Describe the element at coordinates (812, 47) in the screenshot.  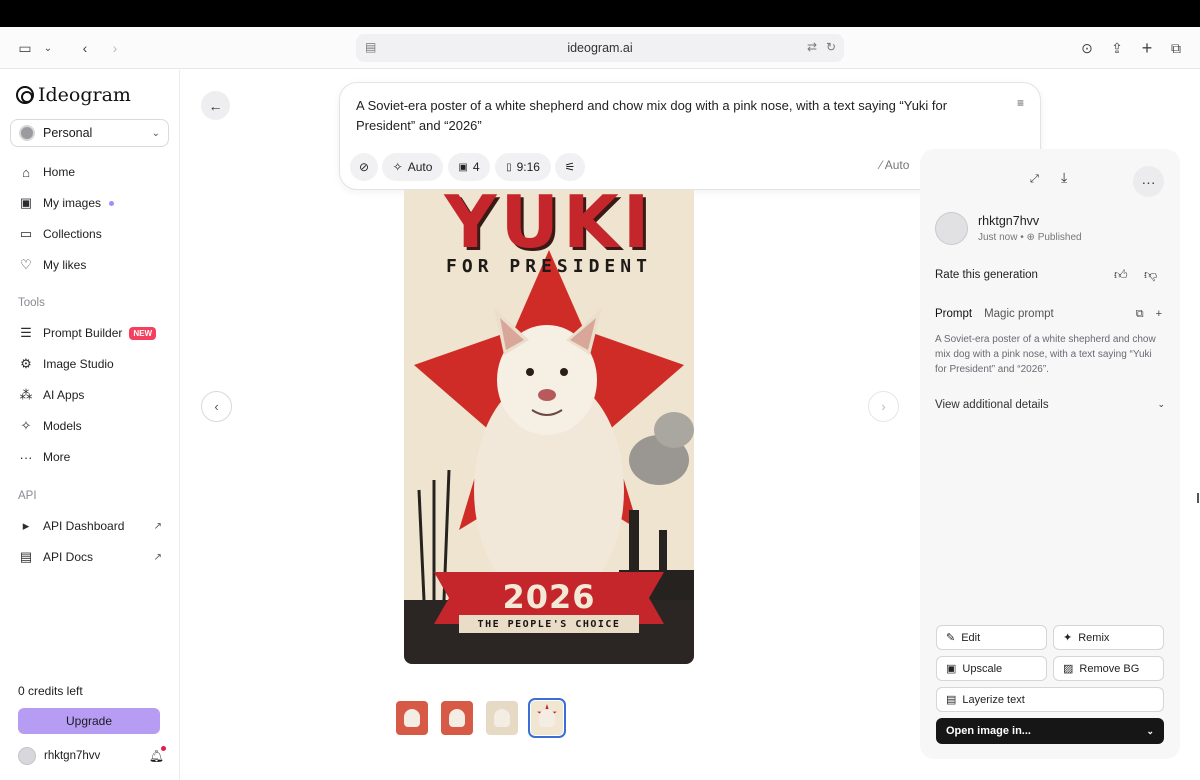
I see `translate-icon: ⇄` at that location.